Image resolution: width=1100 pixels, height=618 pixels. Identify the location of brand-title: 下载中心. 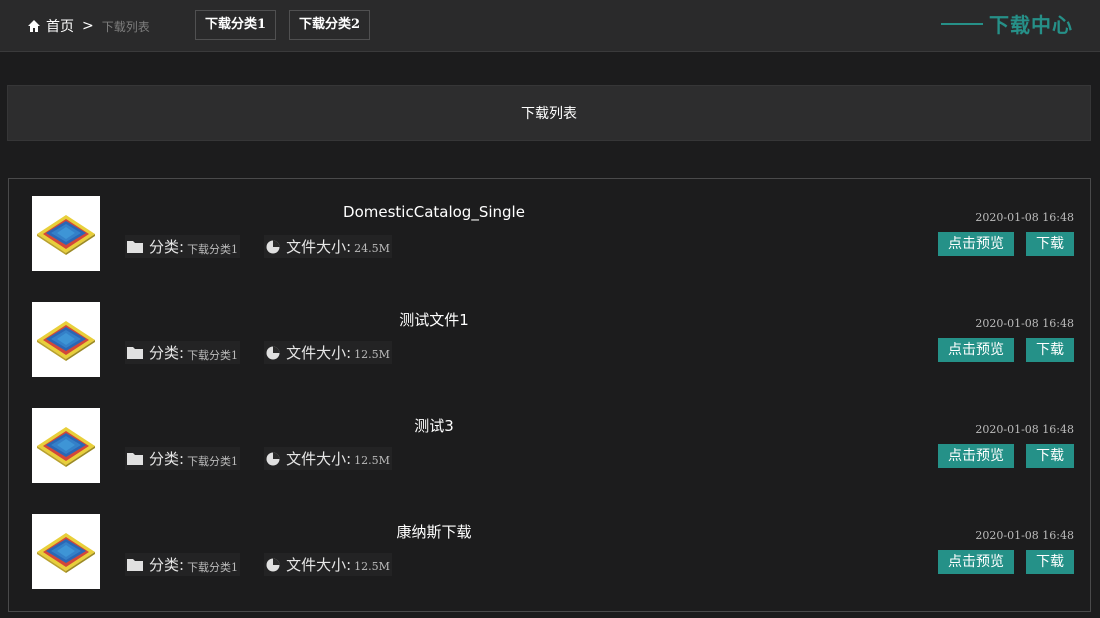
(1007, 23).